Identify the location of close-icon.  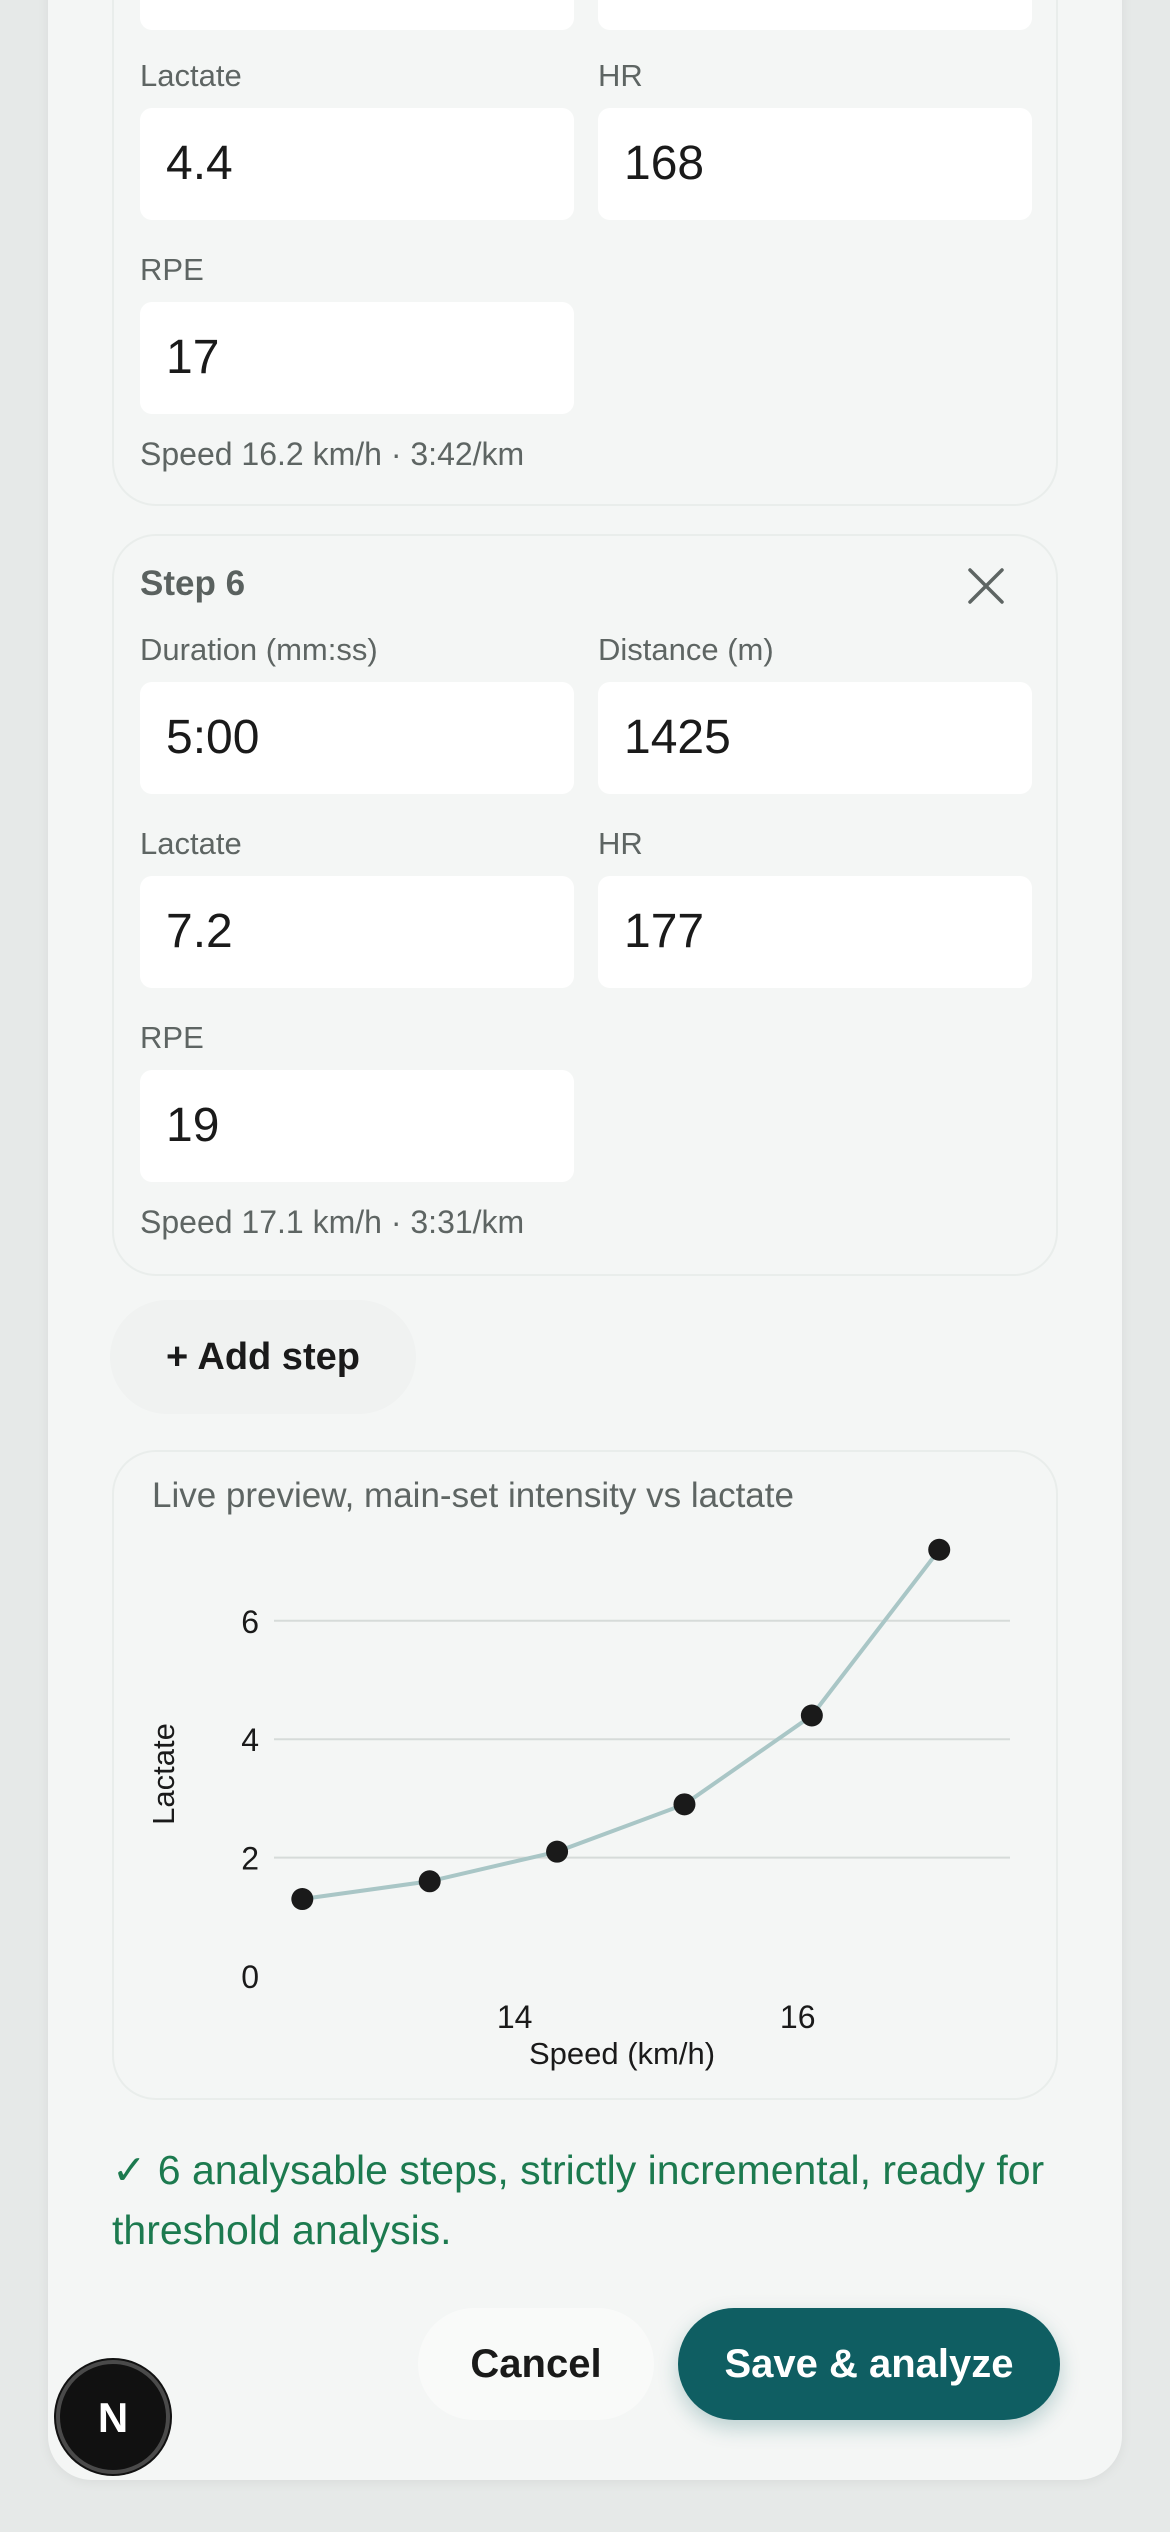
(986, 586).